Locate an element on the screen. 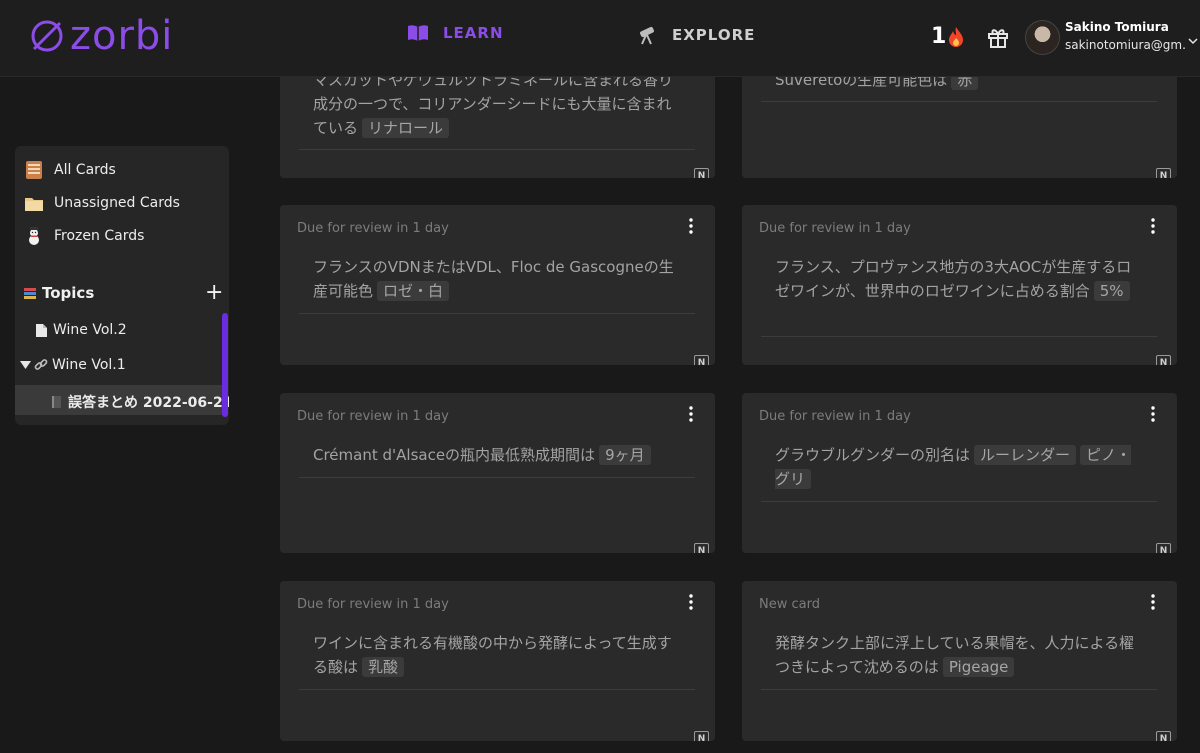 This screenshot has width=1200, height=753. gift-icon is located at coordinates (998, 39).